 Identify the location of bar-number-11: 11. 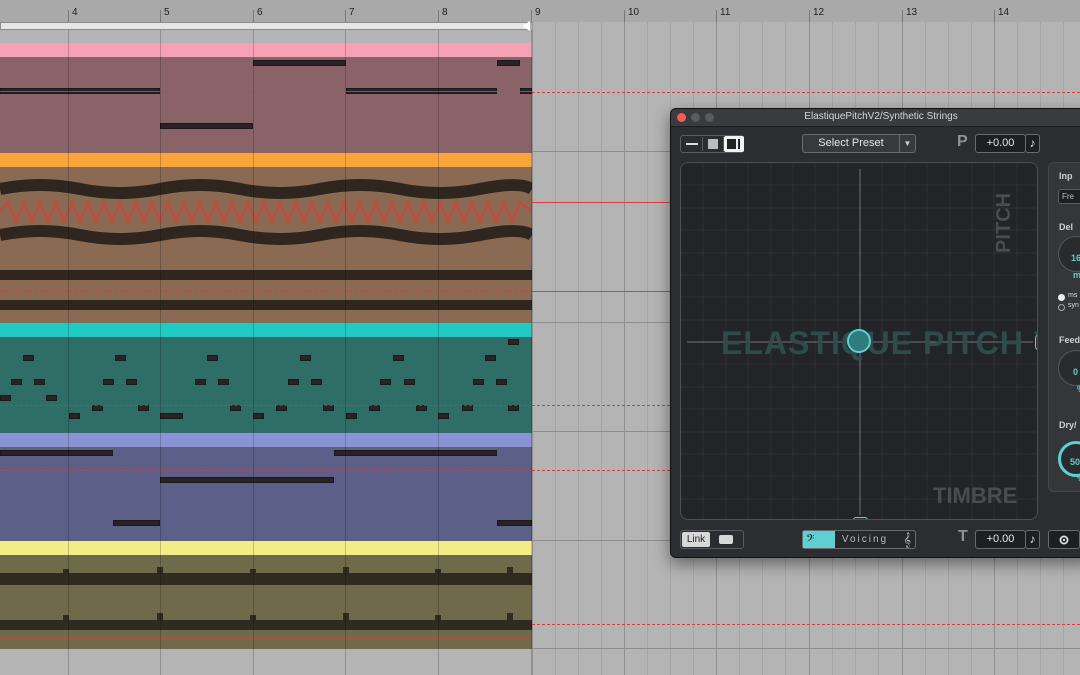
(725, 12).